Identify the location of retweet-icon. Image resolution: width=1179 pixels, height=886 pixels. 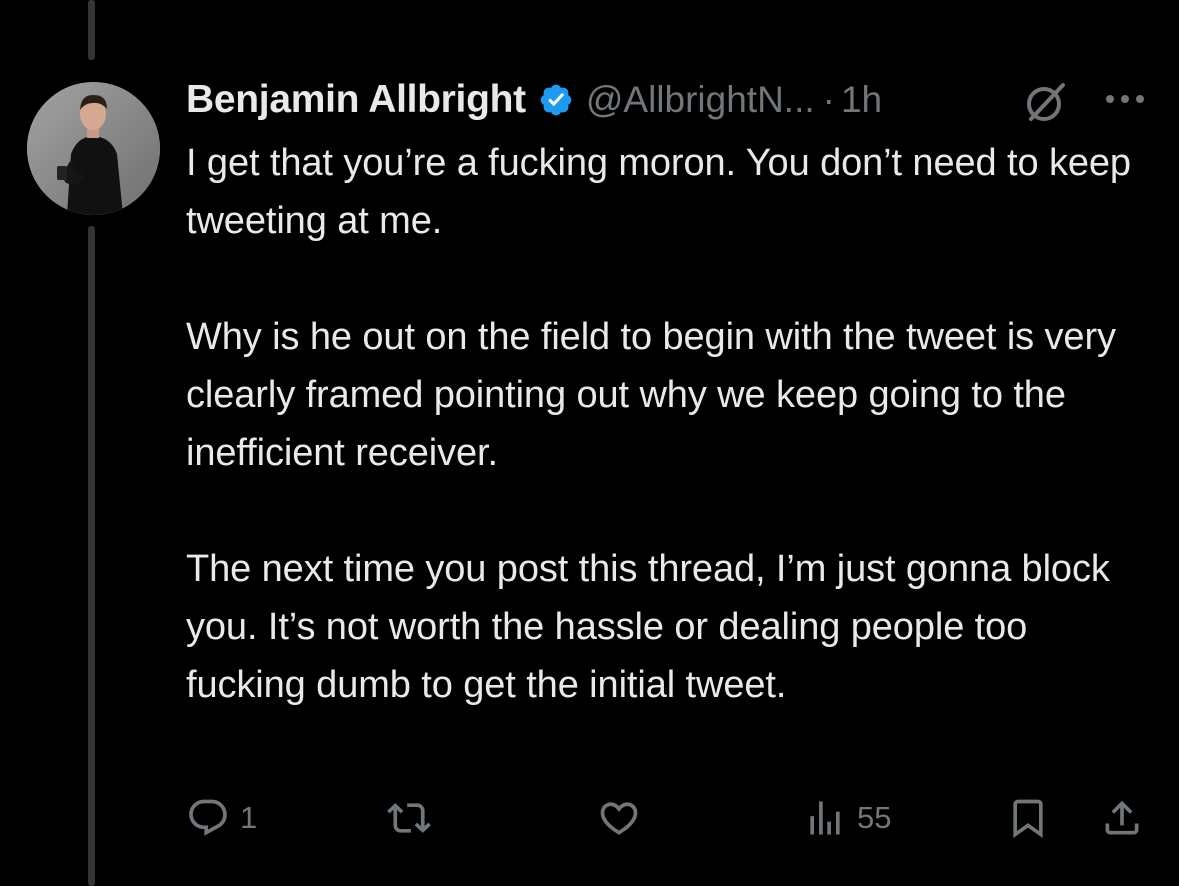
(409, 818).